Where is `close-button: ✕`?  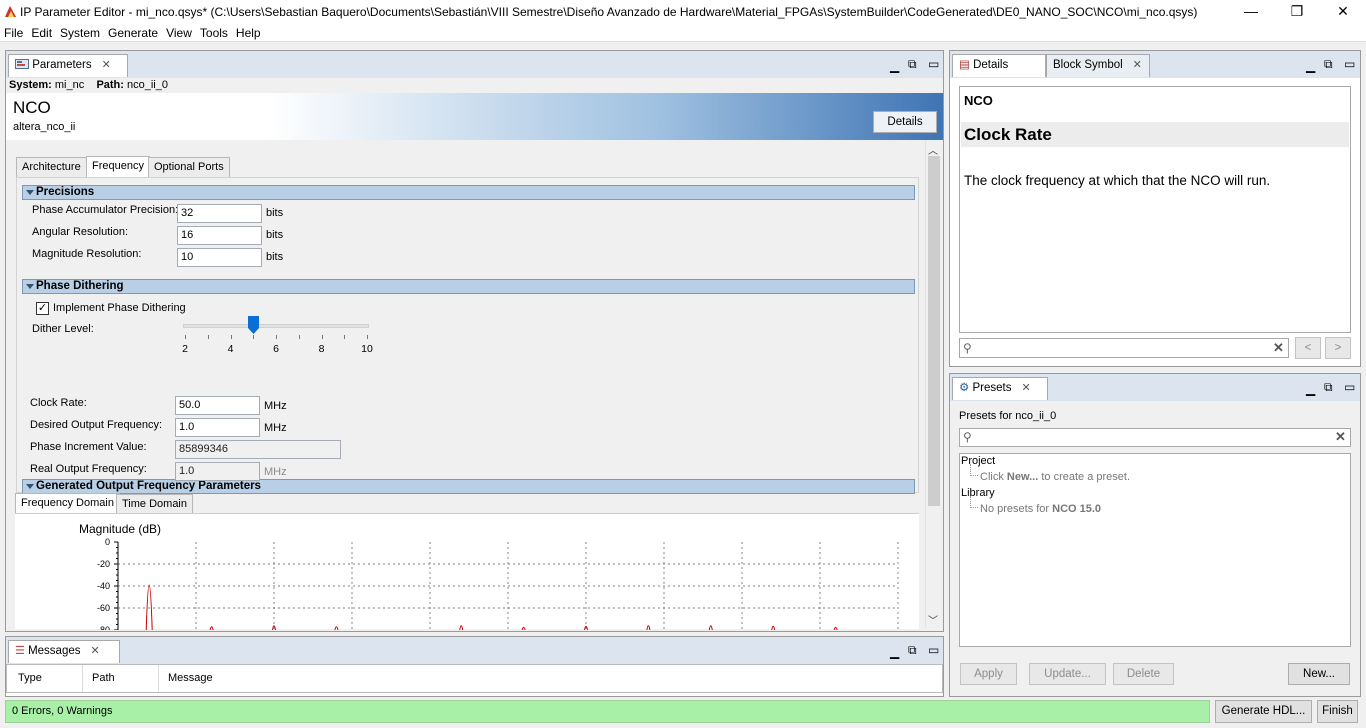
close-button: ✕ is located at coordinates (1343, 12).